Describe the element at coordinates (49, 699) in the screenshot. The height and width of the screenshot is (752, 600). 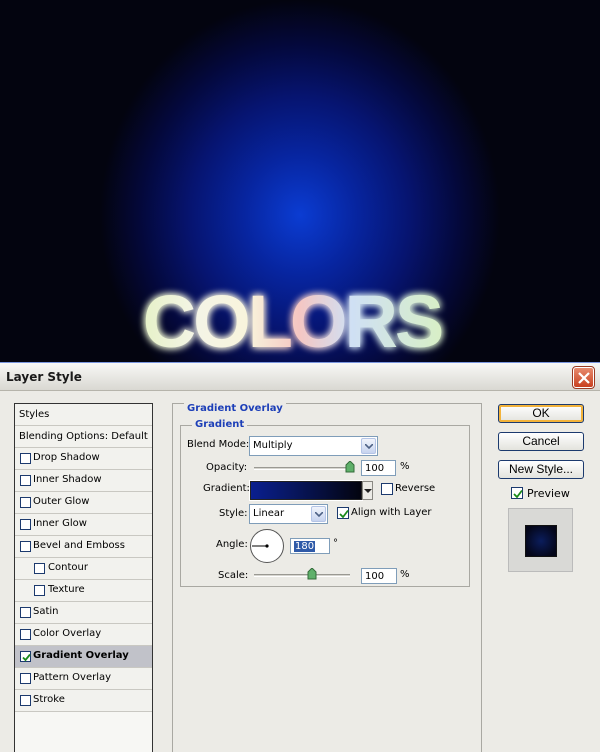
I see `style-item-label: Stroke` at that location.